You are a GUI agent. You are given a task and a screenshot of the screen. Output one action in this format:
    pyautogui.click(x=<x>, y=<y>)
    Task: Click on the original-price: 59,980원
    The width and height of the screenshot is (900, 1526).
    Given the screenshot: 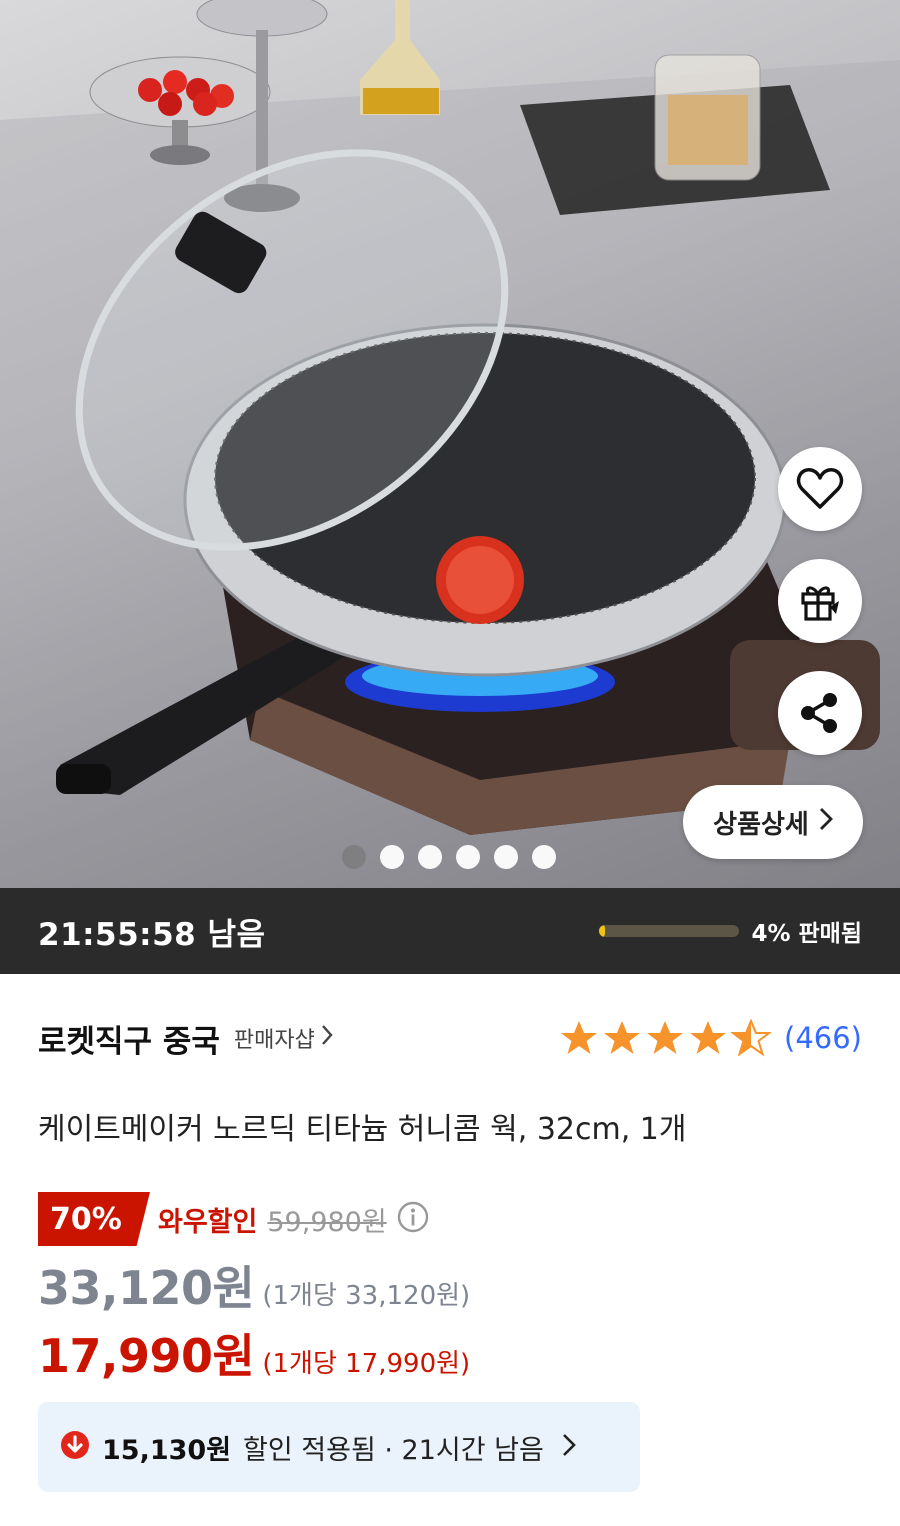 What is the action you would take?
    pyautogui.click(x=327, y=1222)
    